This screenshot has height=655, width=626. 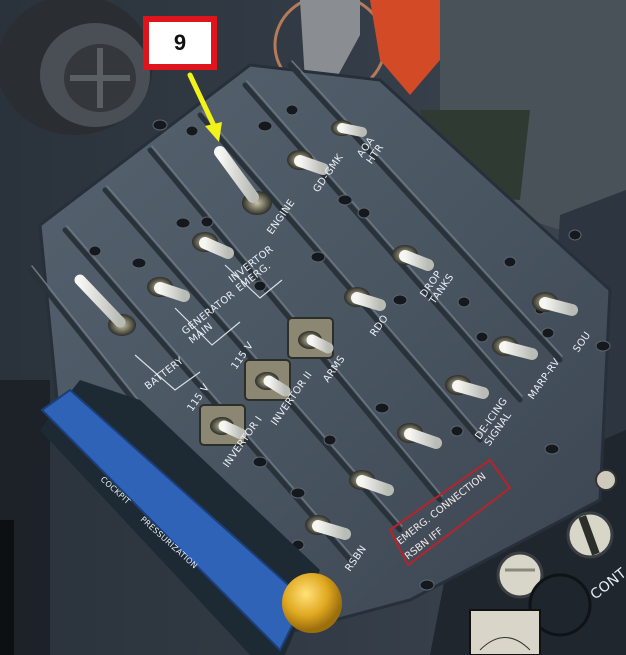 What do you see at coordinates (180, 43) in the screenshot?
I see `callout-badge: 9` at bounding box center [180, 43].